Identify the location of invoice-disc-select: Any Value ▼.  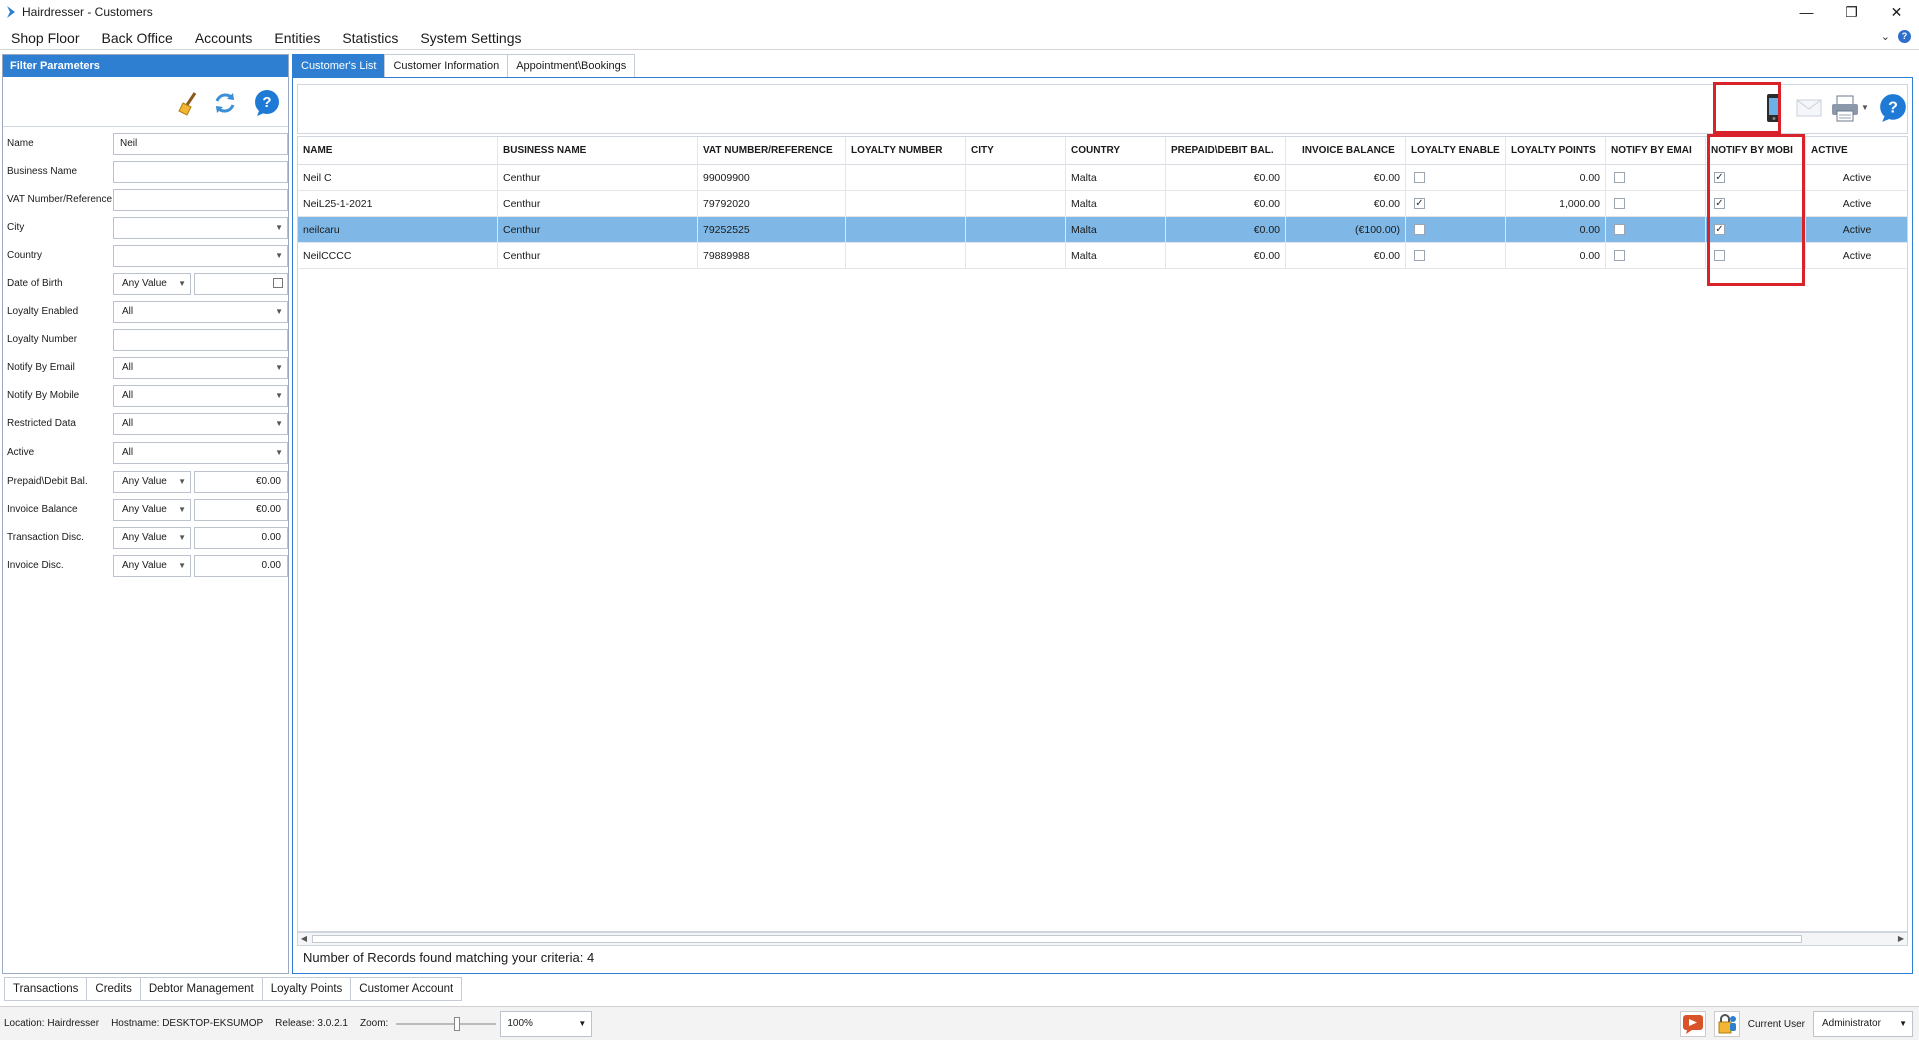
(152, 566).